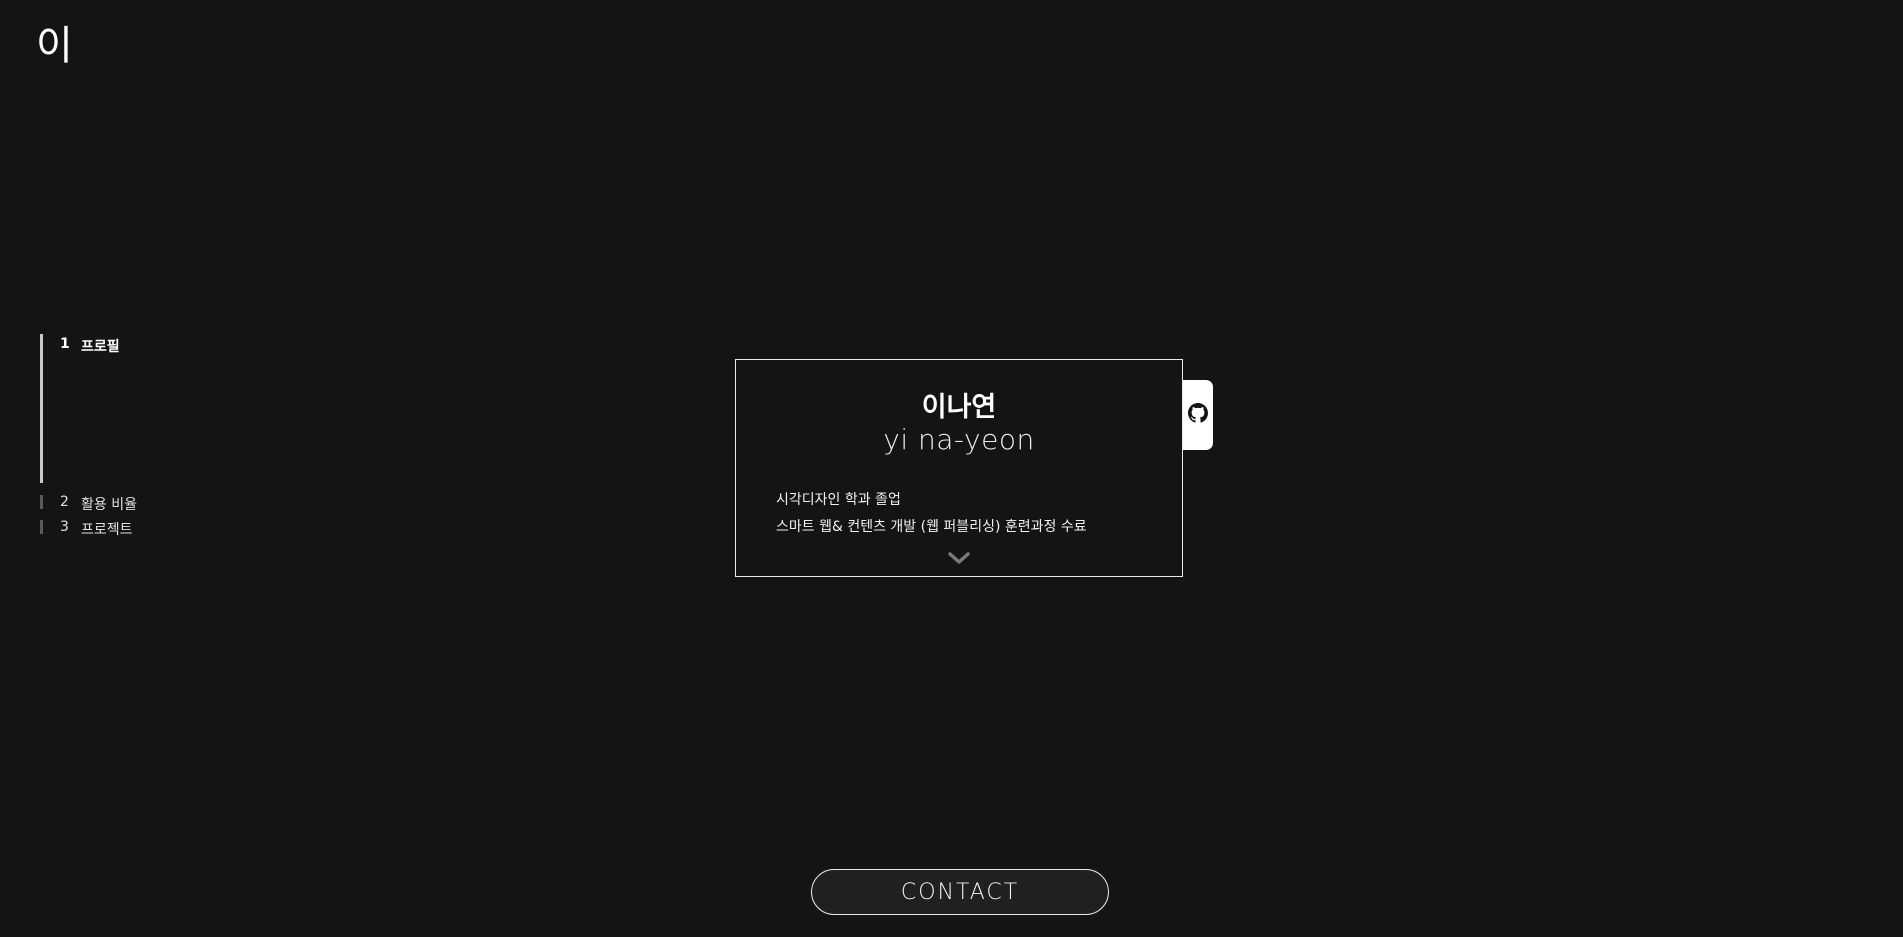  Describe the element at coordinates (65, 344) in the screenshot. I see `nav-item-number: 1` at that location.